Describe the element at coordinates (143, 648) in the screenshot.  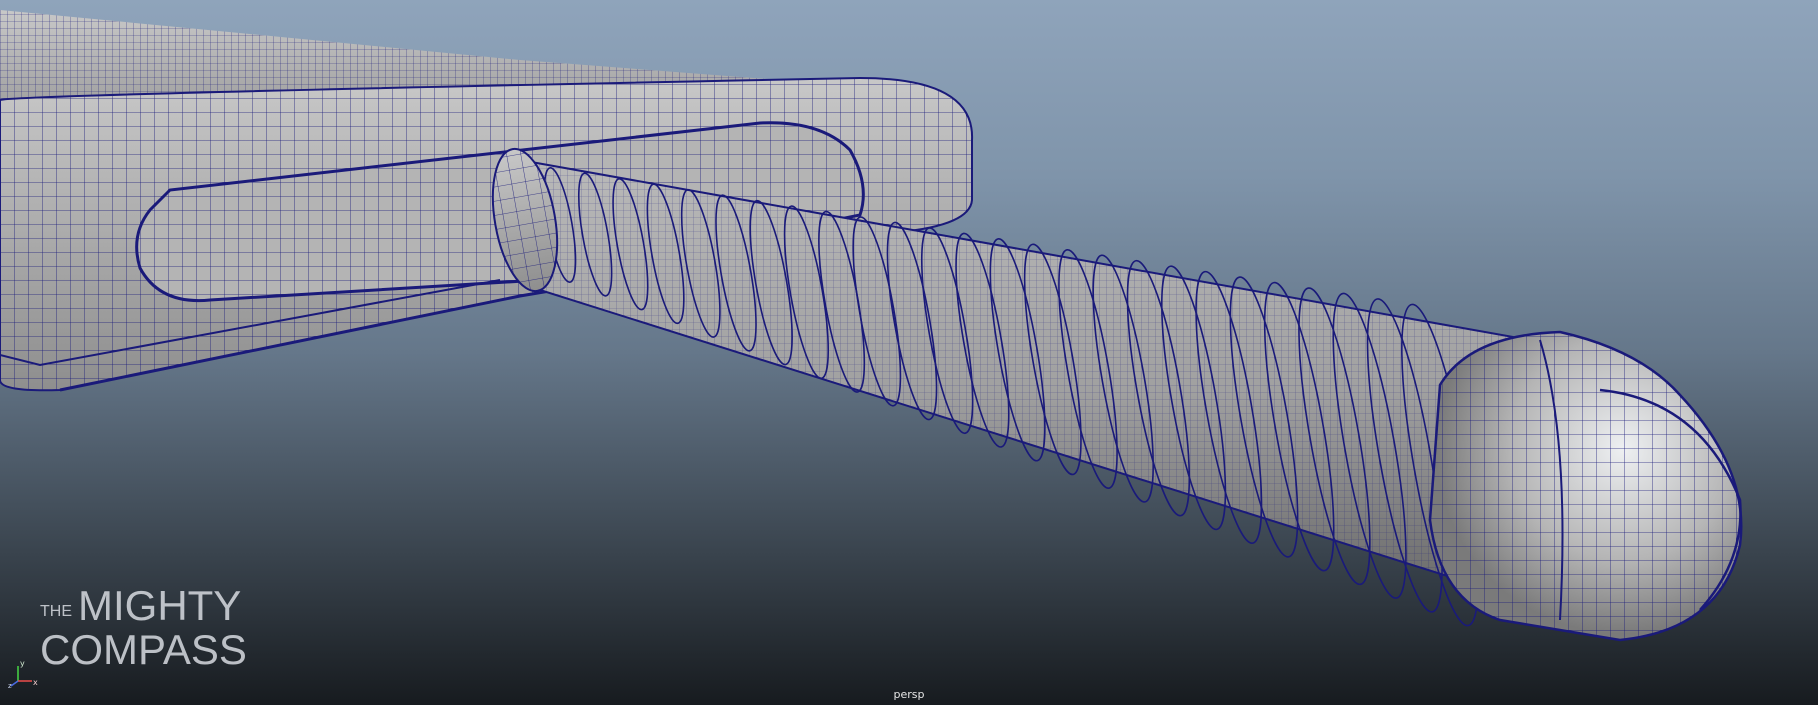
I see `watermark-line2: COMPASS` at that location.